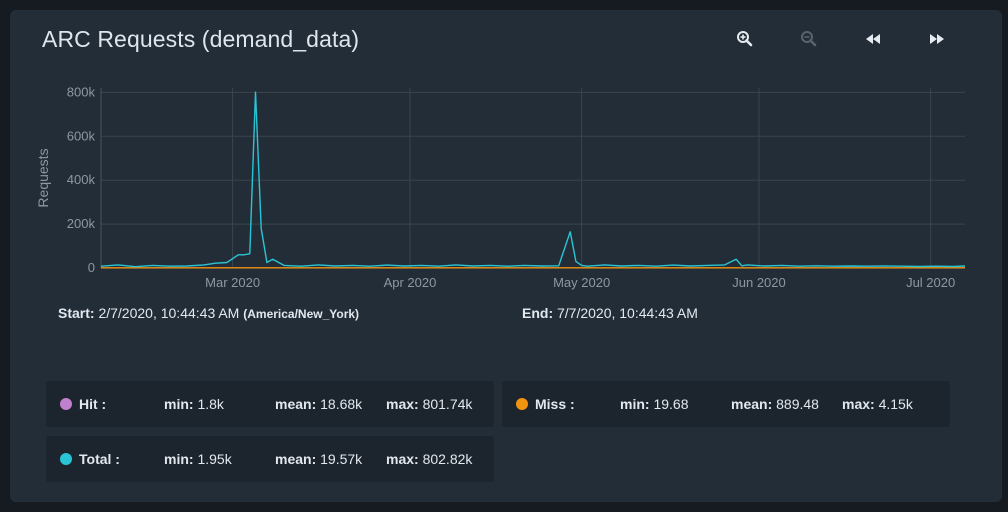  What do you see at coordinates (522, 404) in the screenshot?
I see `miss-dot-icon` at bounding box center [522, 404].